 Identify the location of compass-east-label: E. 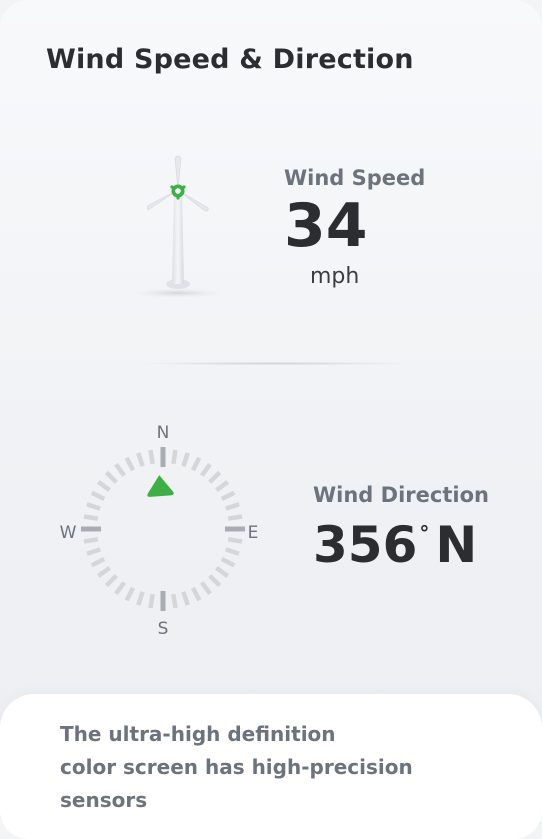
(253, 533).